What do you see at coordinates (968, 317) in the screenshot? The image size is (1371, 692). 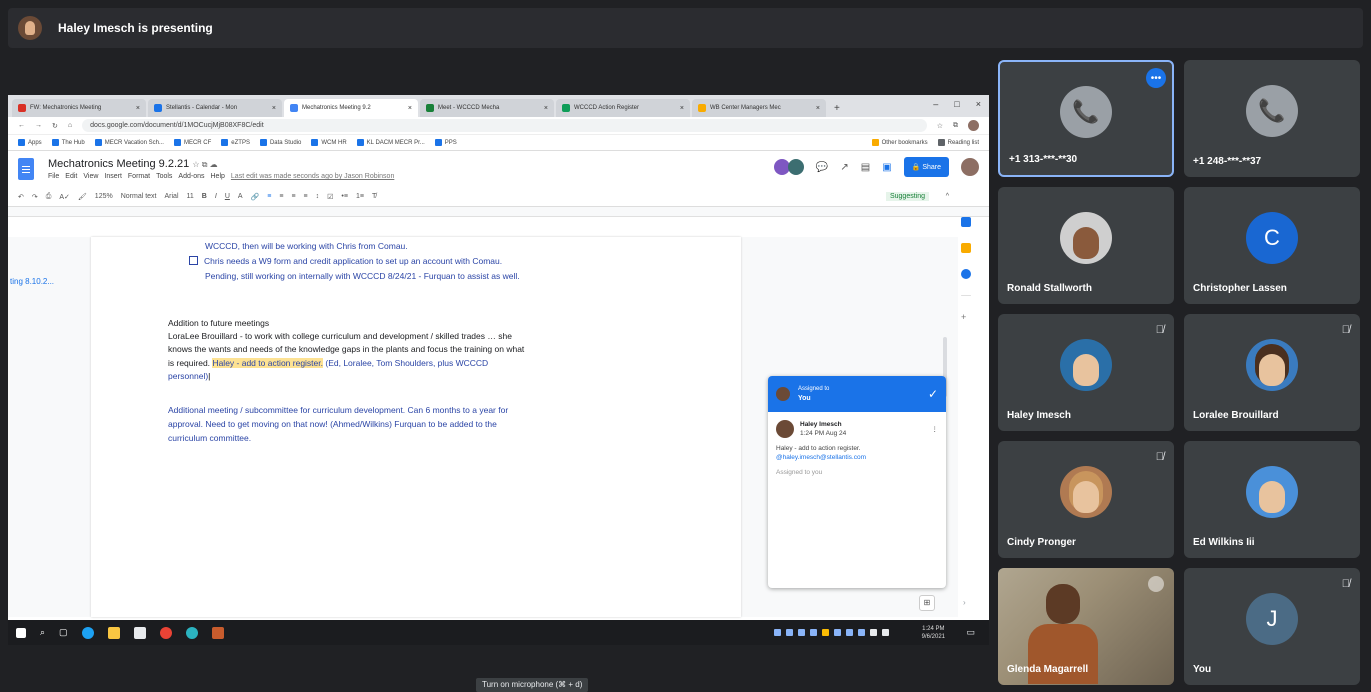 I see `add-addon-icon: +` at bounding box center [968, 317].